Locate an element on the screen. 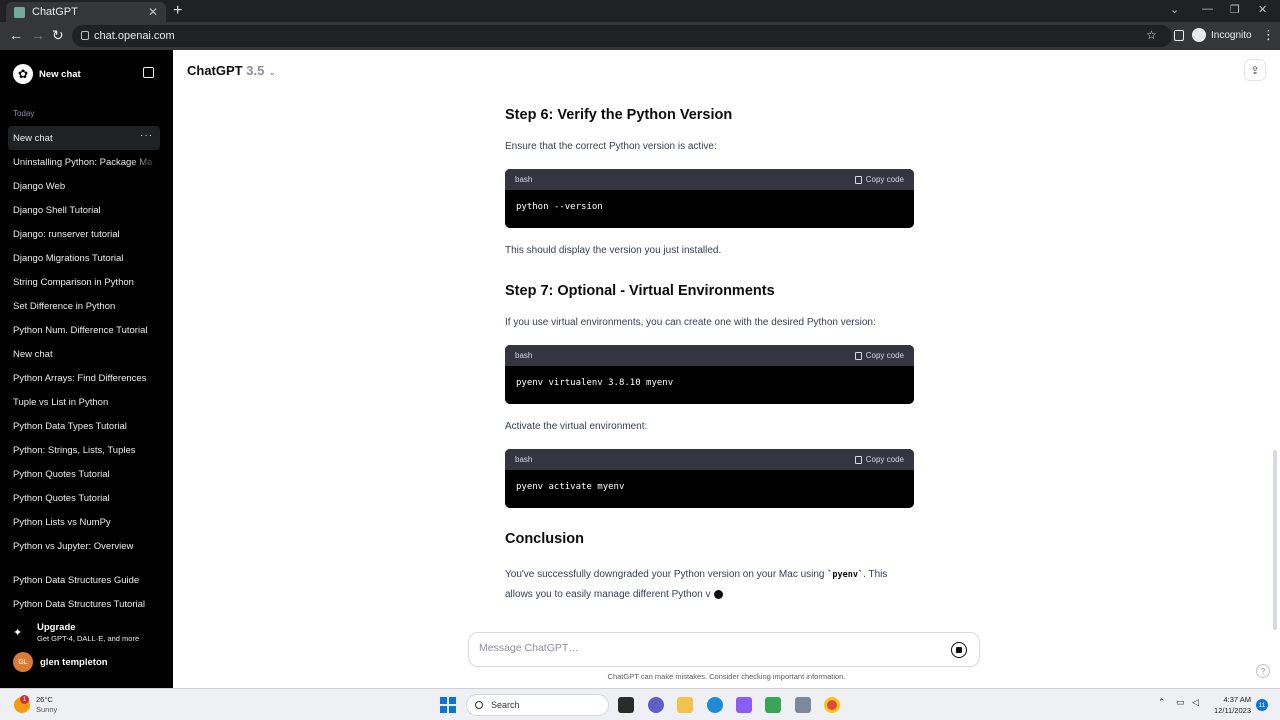  sidebar-chat-item: Python Data Types Tutorial is located at coordinates (84, 426).